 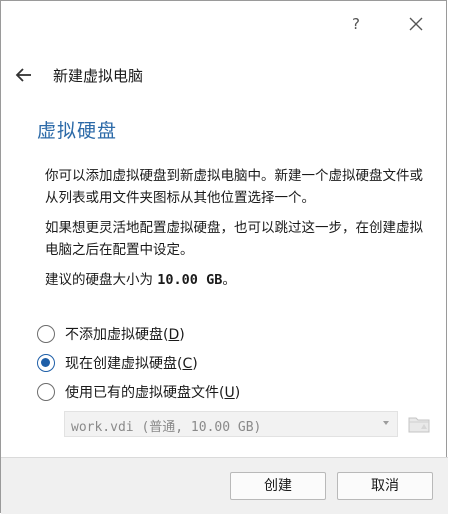 What do you see at coordinates (77, 131) in the screenshot?
I see `page-heading: 虚拟硬盘` at bounding box center [77, 131].